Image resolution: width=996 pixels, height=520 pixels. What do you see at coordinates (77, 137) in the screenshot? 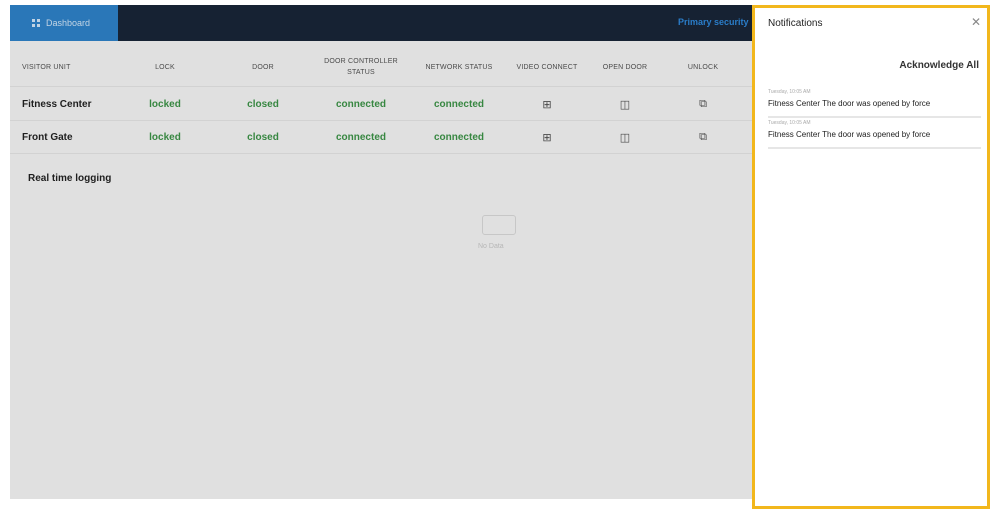
I see `visitor-unit-name: Front Gate` at bounding box center [77, 137].